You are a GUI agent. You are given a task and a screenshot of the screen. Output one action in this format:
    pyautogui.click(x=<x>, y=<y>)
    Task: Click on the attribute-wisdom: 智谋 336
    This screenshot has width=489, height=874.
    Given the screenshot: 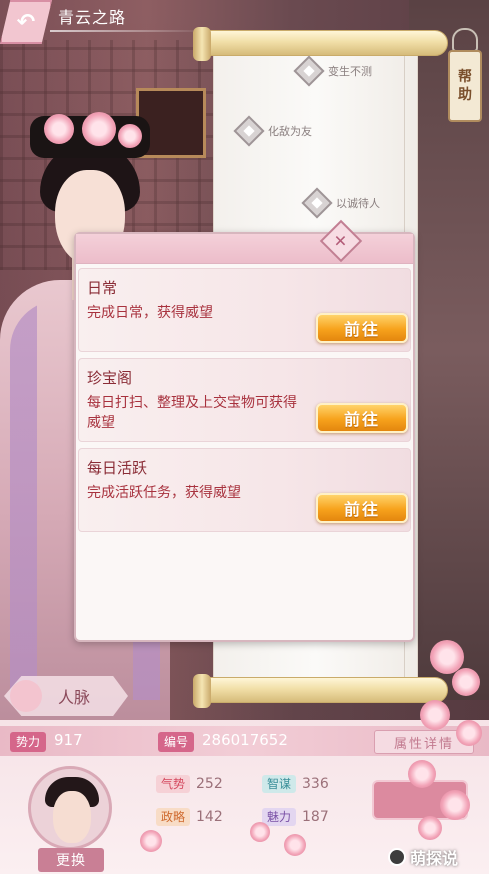 What is the action you would take?
    pyautogui.click(x=295, y=784)
    